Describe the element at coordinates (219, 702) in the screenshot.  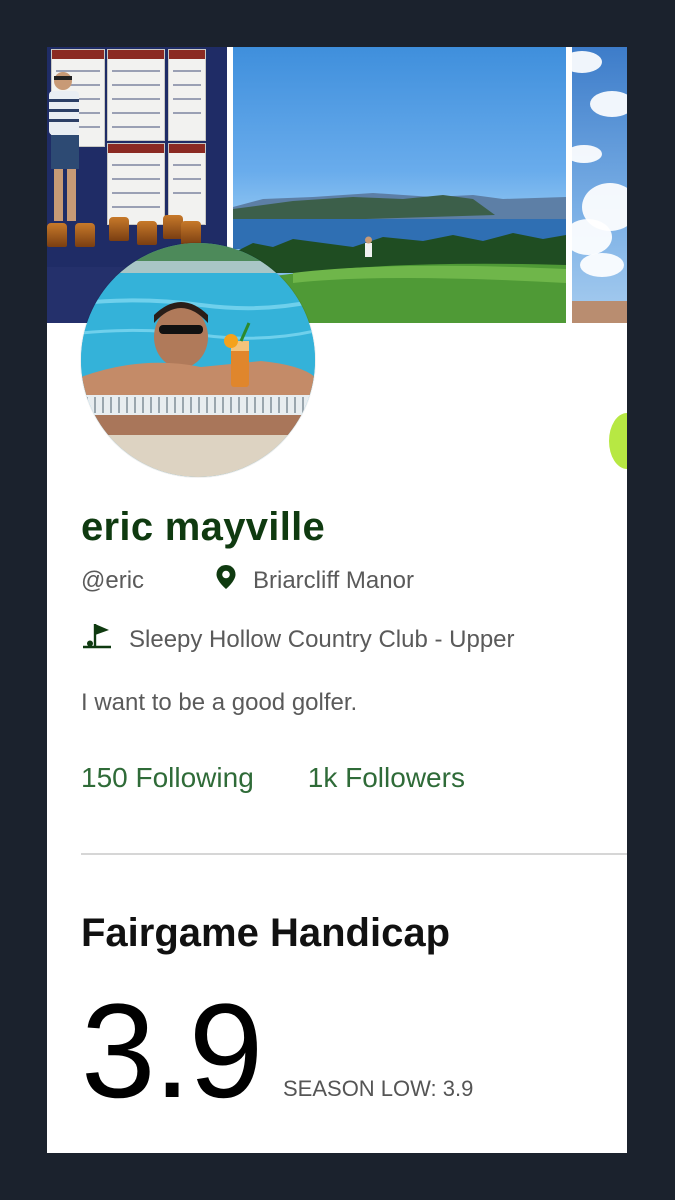
I see `profile-bio: I want to be a good golfer.` at that location.